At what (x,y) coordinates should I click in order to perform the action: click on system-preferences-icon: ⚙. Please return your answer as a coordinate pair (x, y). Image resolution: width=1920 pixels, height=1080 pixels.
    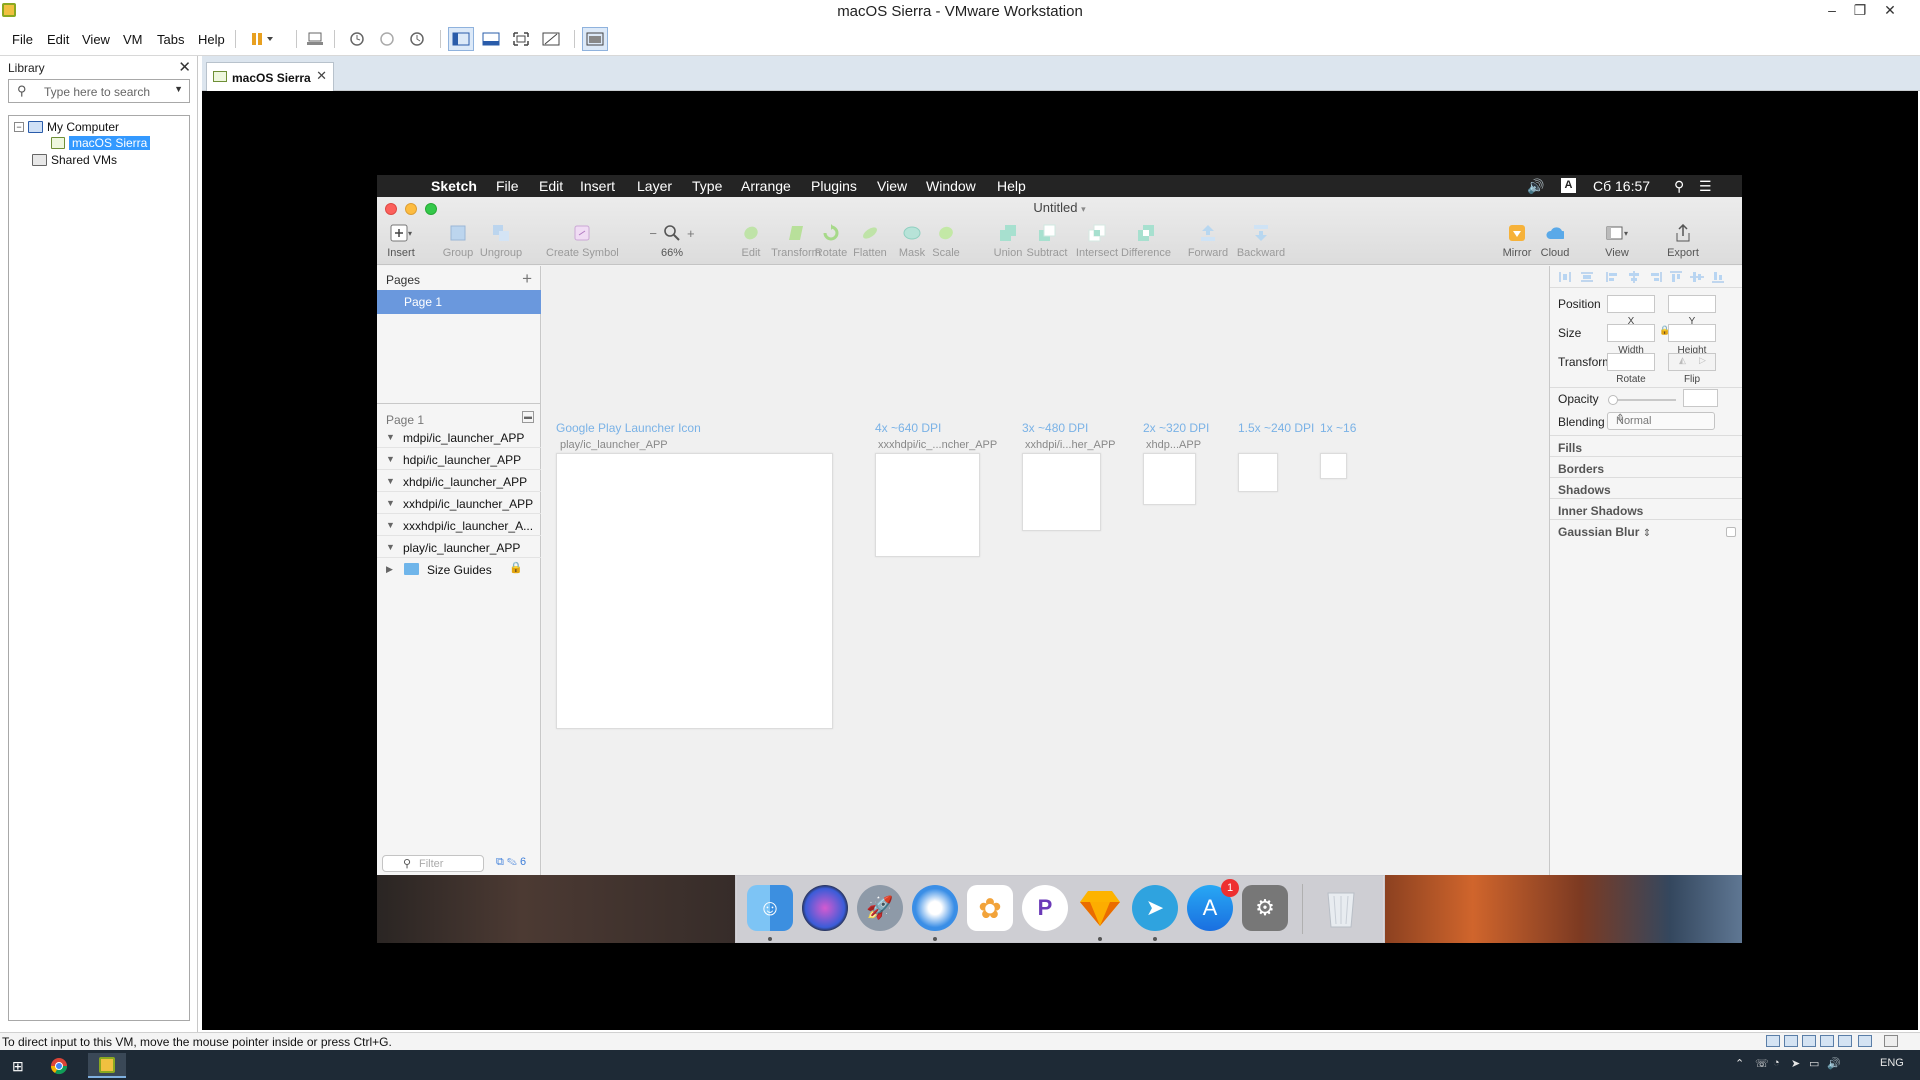
    Looking at the image, I should click on (1265, 908).